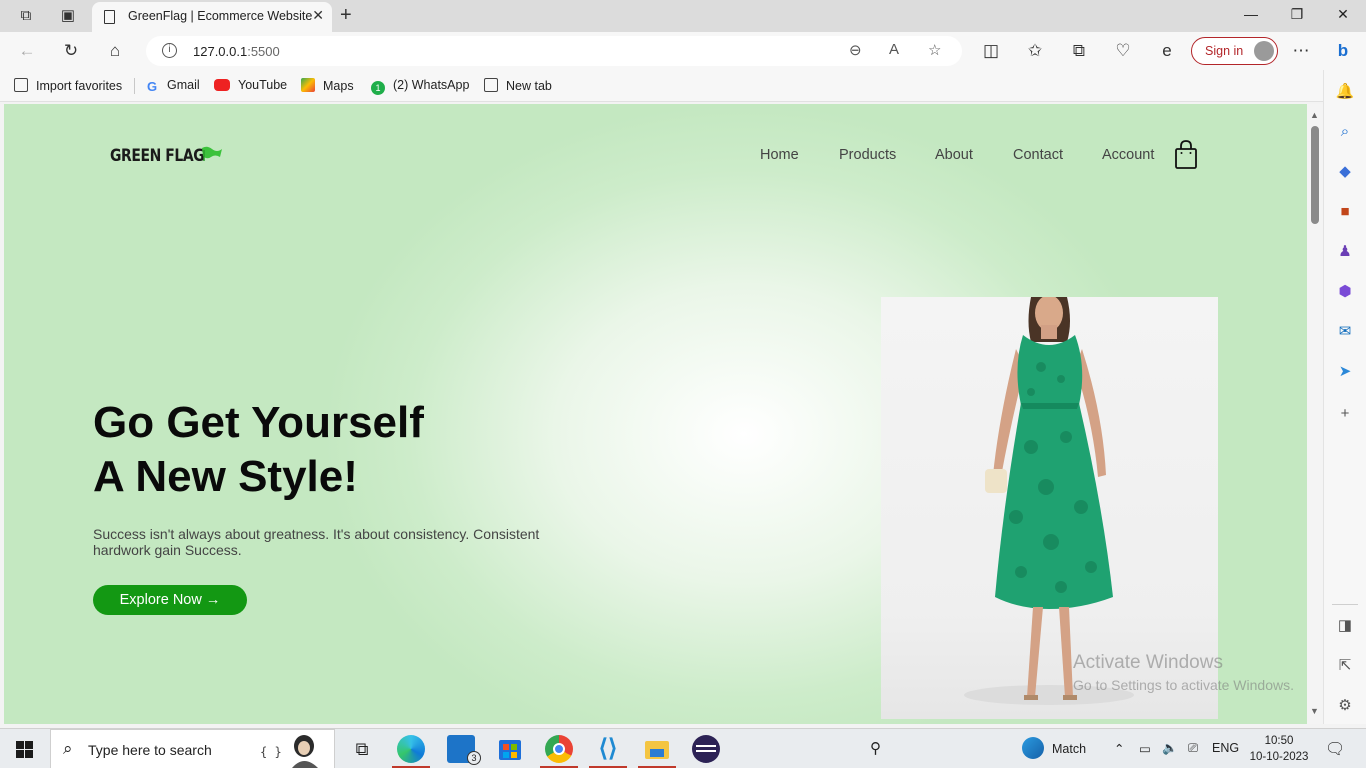 The width and height of the screenshot is (1366, 768). I want to click on shopping-bag-icon, so click(1186, 155).